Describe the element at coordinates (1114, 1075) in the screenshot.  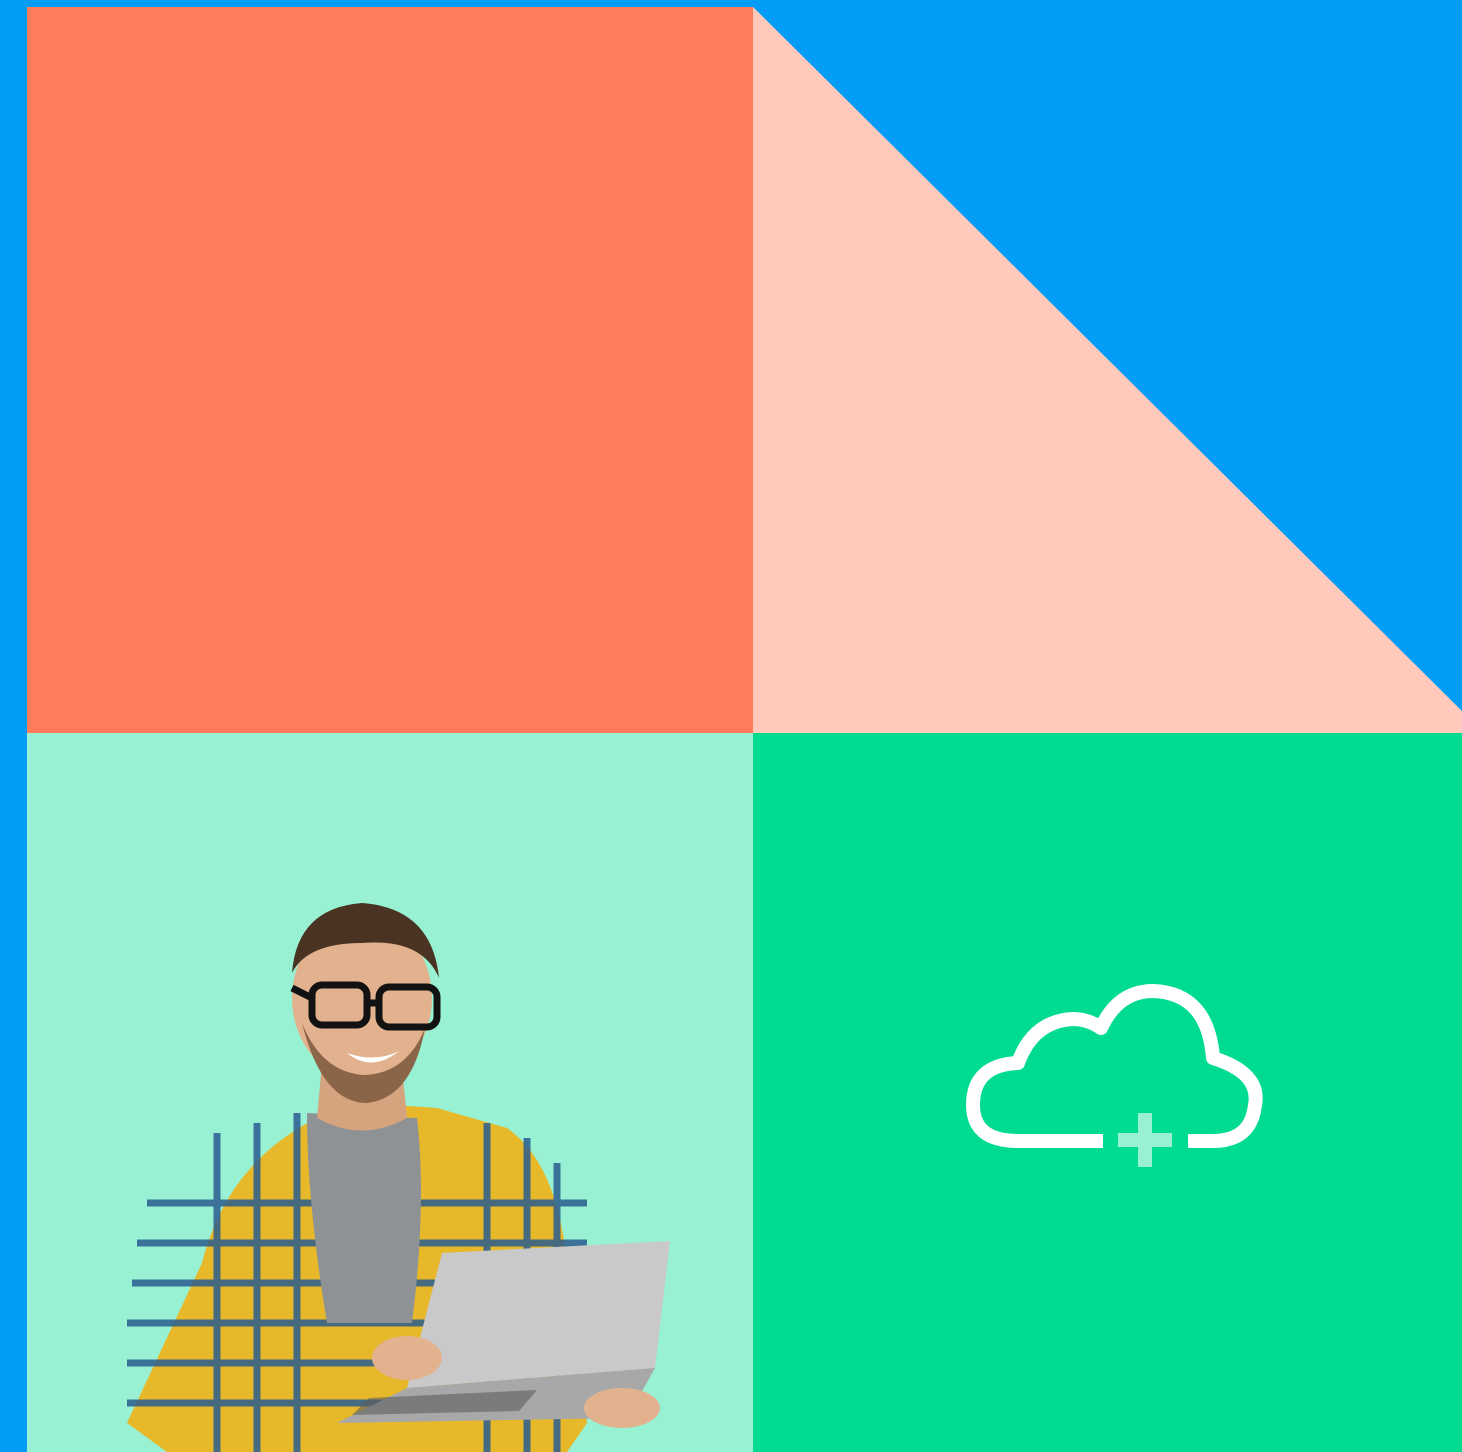
I see `cloud-plus-icon` at that location.